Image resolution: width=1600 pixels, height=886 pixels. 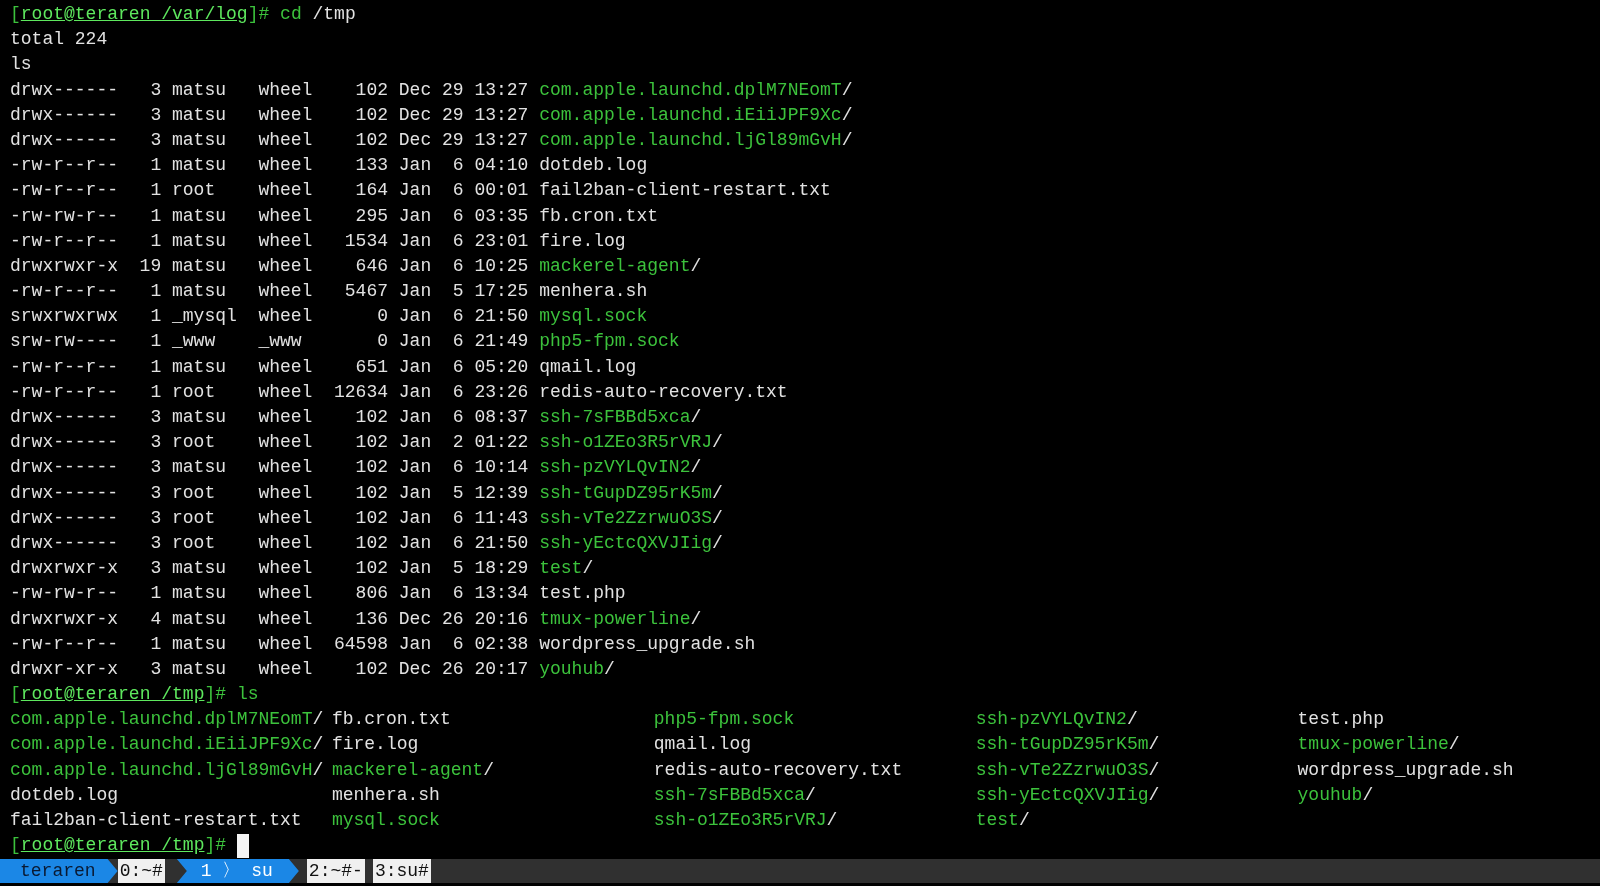 I want to click on file-listing-row-text: -rw-r--r-- 1 matsu wheel 133 Jan 6 04:10 dotdeb.log, so click(x=329, y=166).